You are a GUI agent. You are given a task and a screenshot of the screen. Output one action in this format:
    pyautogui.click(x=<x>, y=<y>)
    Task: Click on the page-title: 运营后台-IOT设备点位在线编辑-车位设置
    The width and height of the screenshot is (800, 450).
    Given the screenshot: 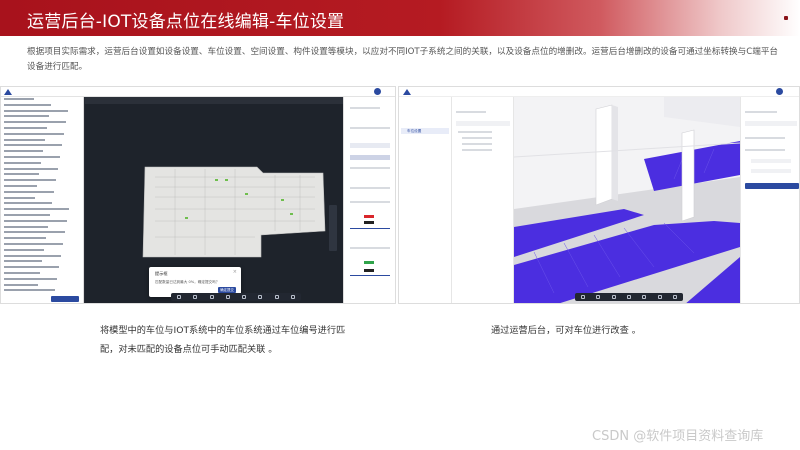 What is the action you would take?
    pyautogui.click(x=186, y=22)
    